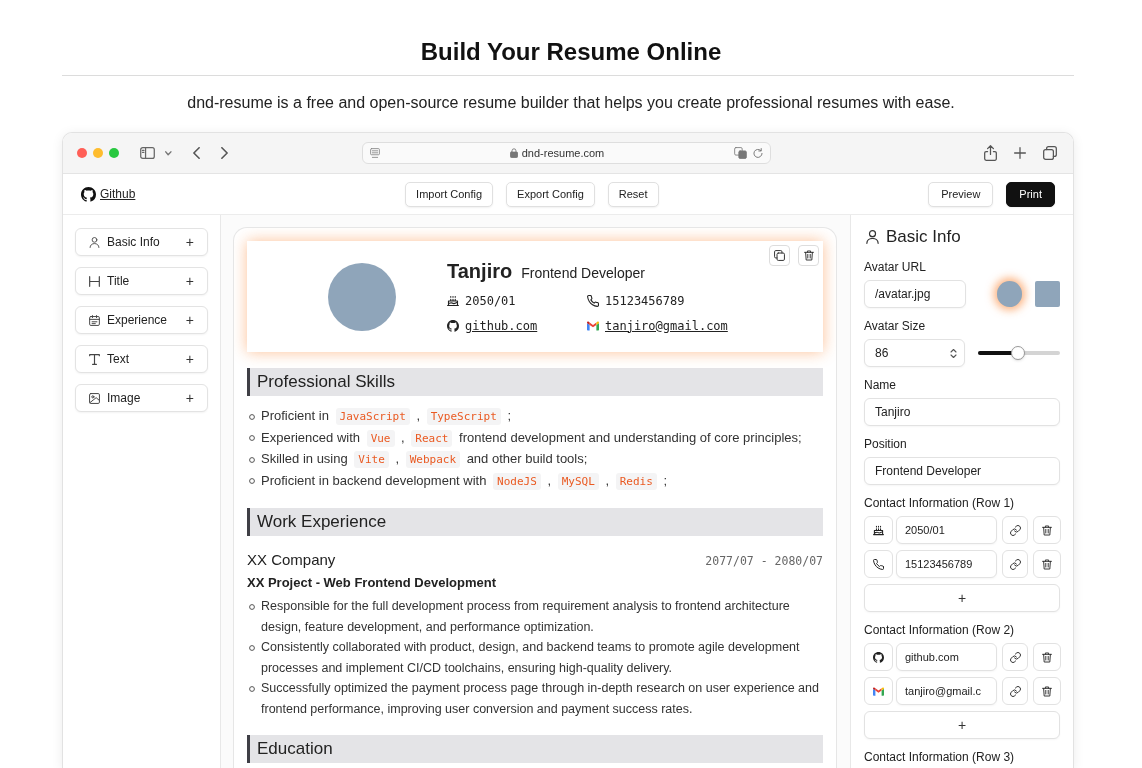  Describe the element at coordinates (758, 153) in the screenshot. I see `reload-icon` at that location.